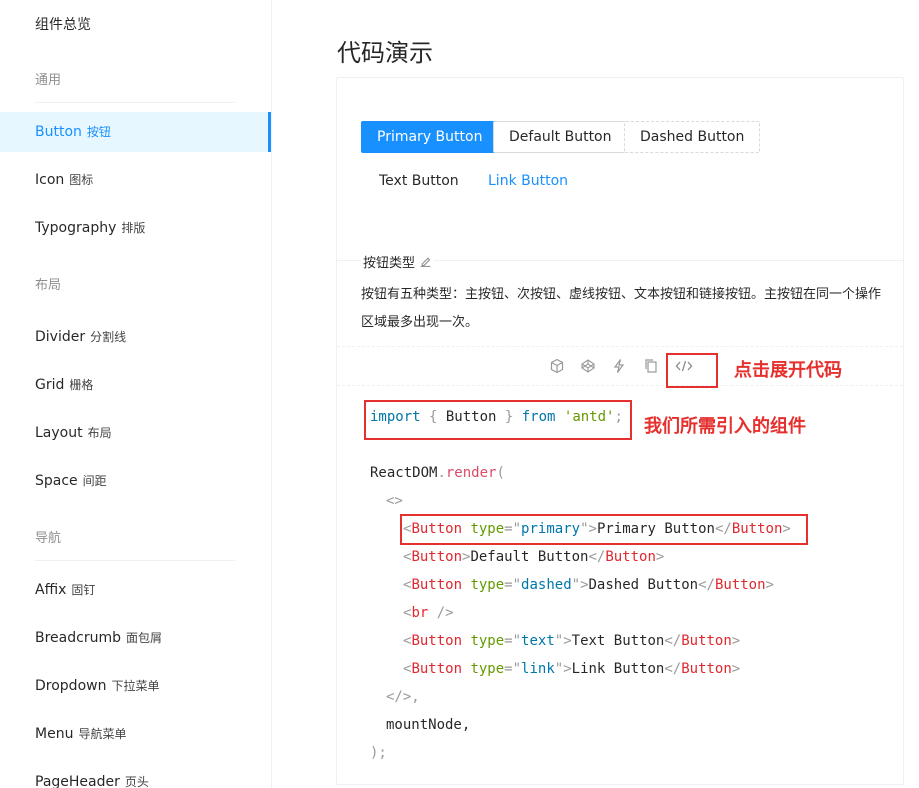  I want to click on sidebar-item-sublabel: 固钉, so click(83, 590).